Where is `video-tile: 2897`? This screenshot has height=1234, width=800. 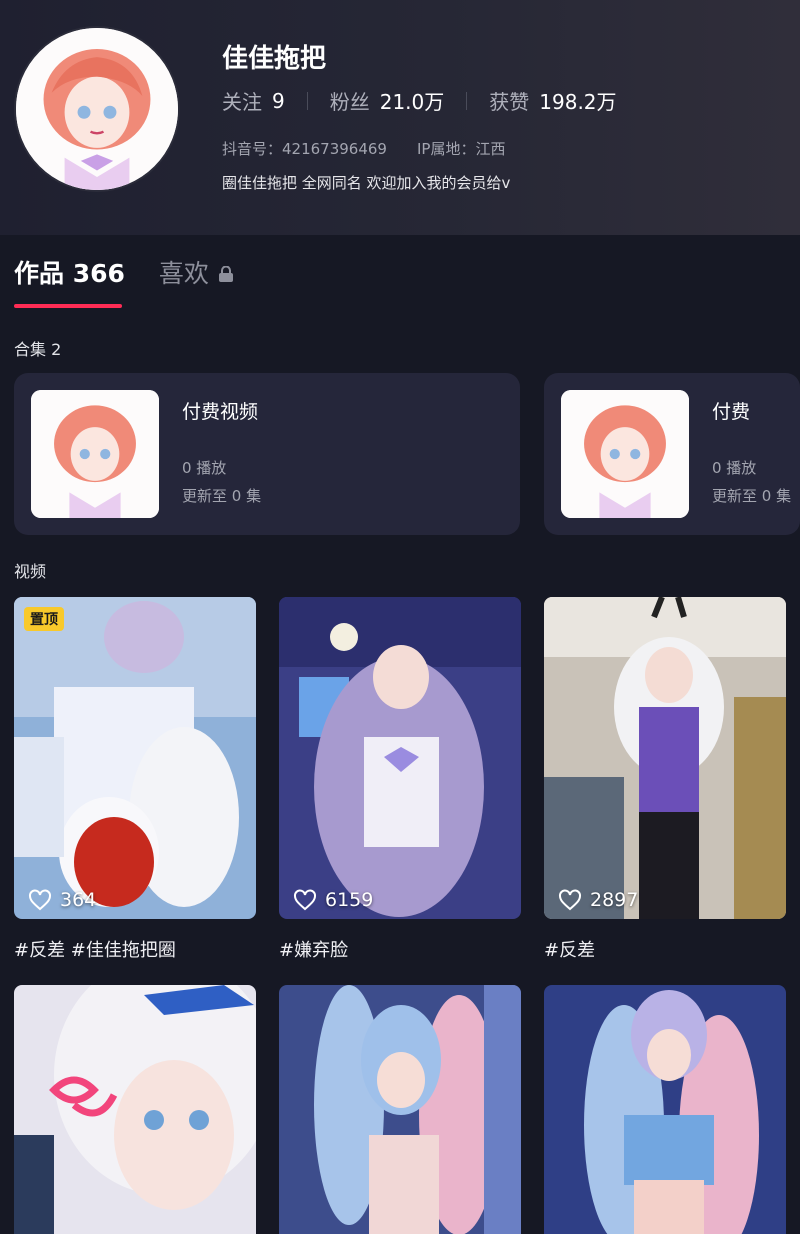 video-tile: 2897 is located at coordinates (665, 758).